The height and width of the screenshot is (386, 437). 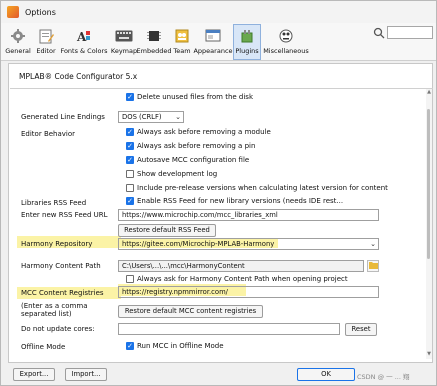 What do you see at coordinates (198, 132) in the screenshot?
I see `ask-remove-module-checkbox: Always ask before removing a module` at bounding box center [198, 132].